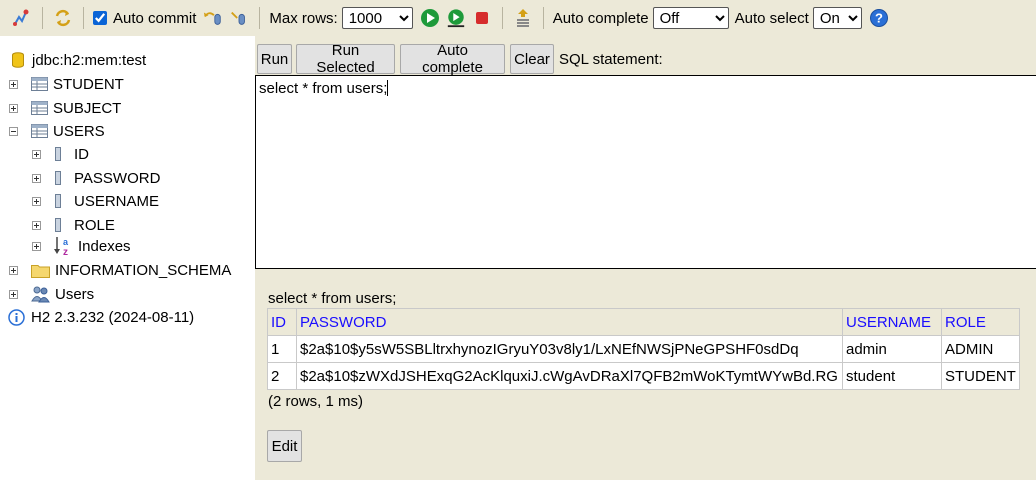 The height and width of the screenshot is (480, 1036). I want to click on tree-item-label: SUBJECT, so click(87, 108).